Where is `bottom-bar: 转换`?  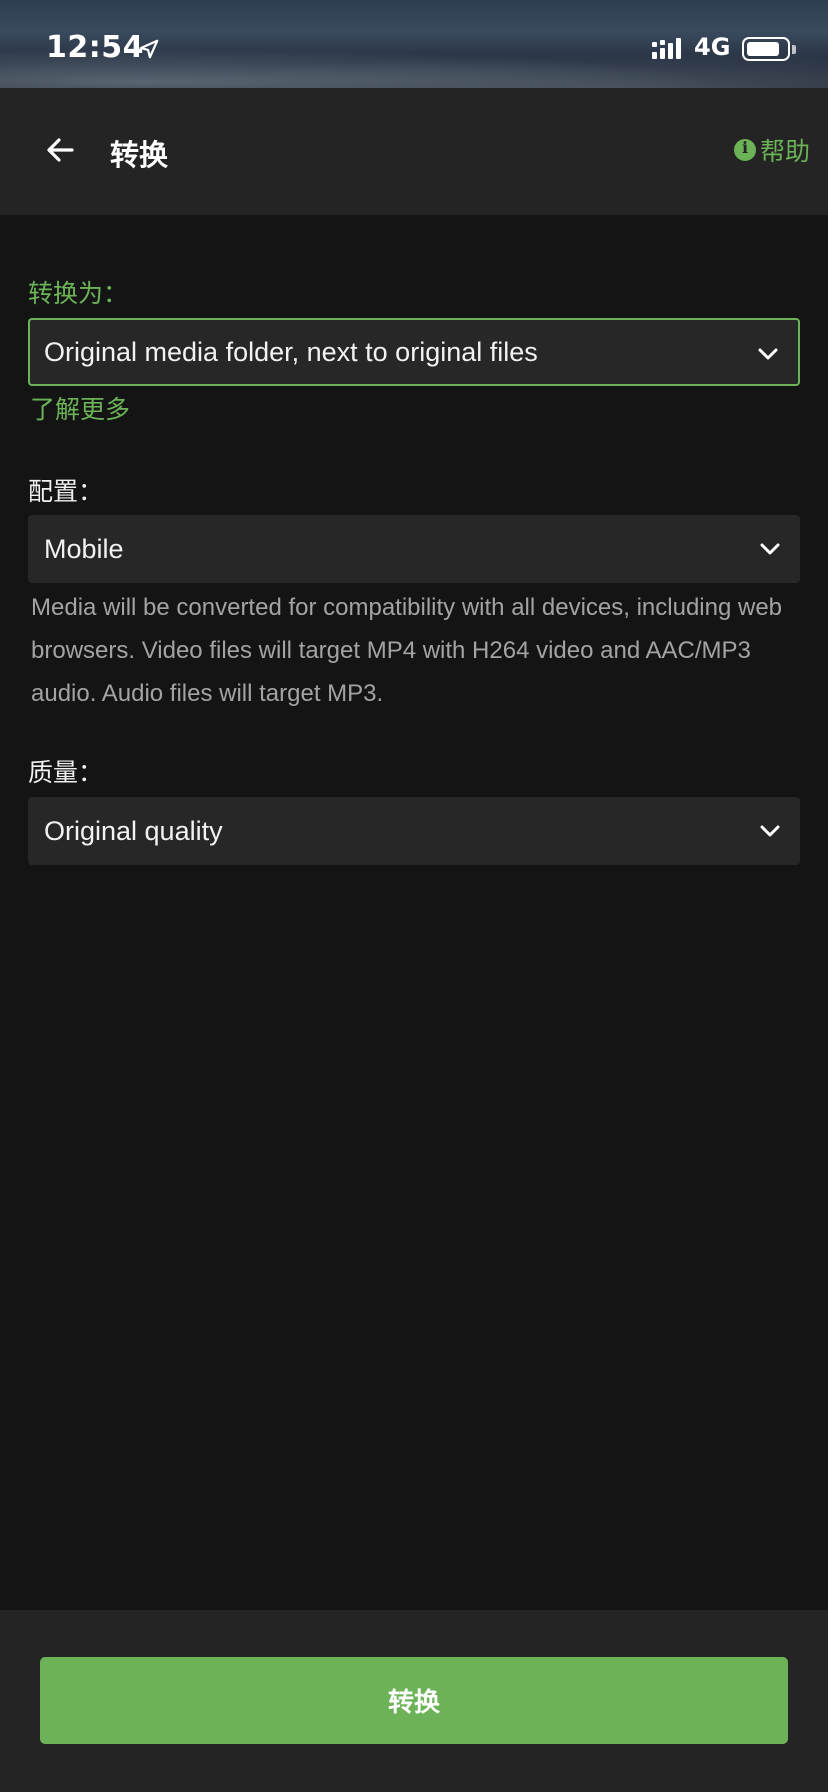
bottom-bar: 转换 is located at coordinates (414, 1701).